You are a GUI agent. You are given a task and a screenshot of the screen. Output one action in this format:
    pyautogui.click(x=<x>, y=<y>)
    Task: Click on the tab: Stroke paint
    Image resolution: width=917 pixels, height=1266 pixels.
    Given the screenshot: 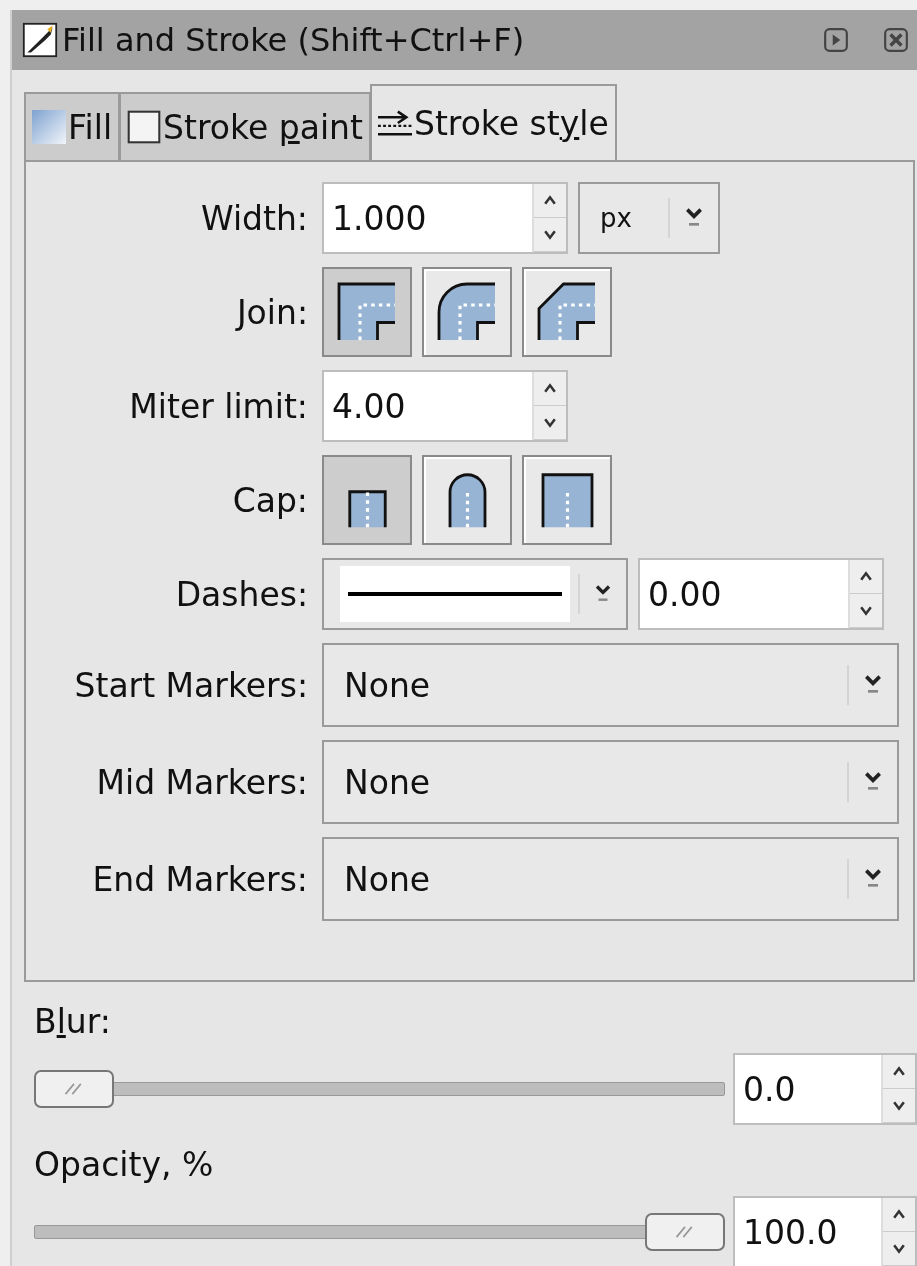 What is the action you would take?
    pyautogui.click(x=244, y=126)
    